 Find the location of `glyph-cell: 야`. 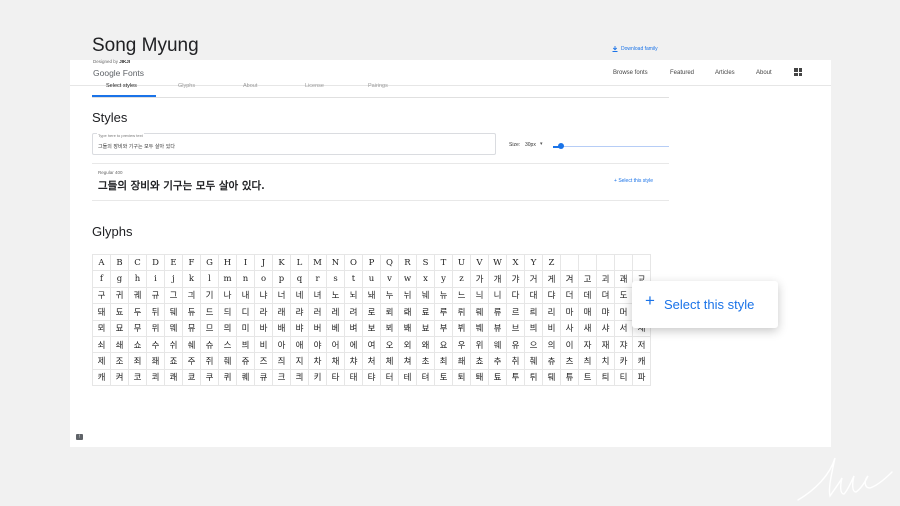

glyph-cell: 야 is located at coordinates (318, 345).